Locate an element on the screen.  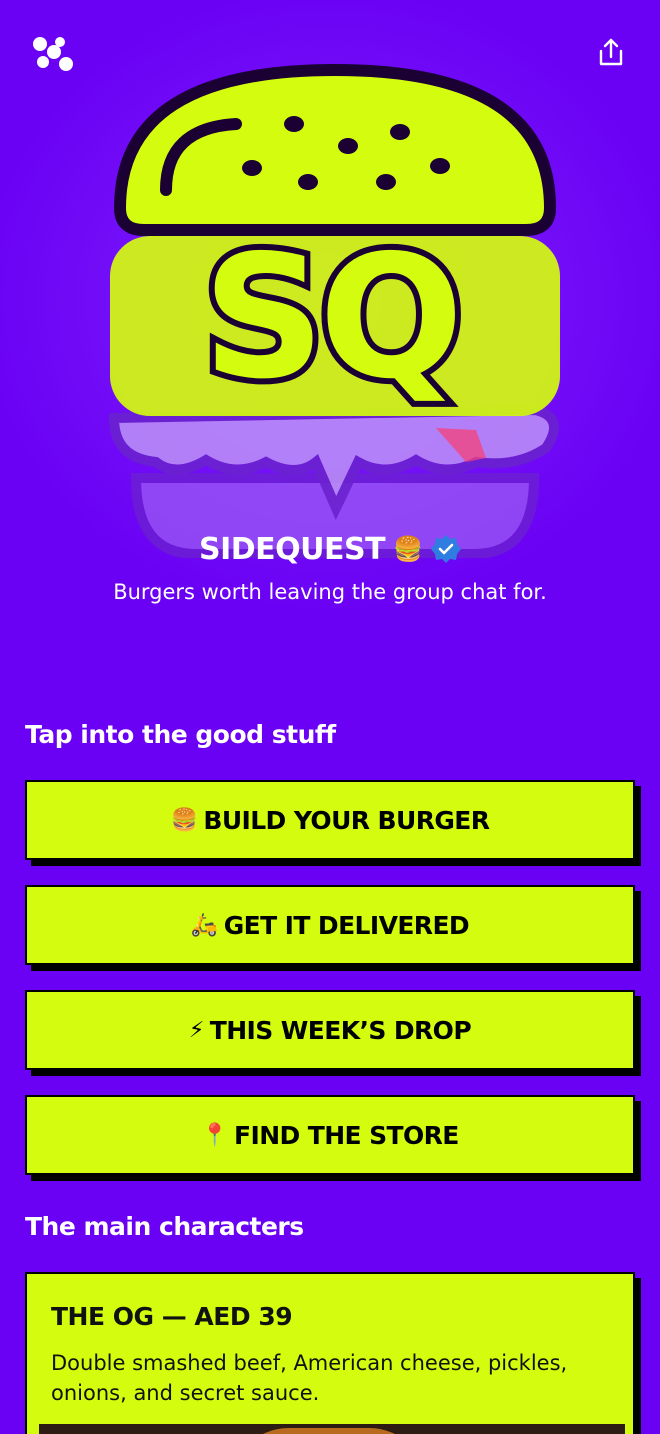
link-this-weeks-drop: ⚡ THIS WEEK’S DROP is located at coordinates (330, 1030).